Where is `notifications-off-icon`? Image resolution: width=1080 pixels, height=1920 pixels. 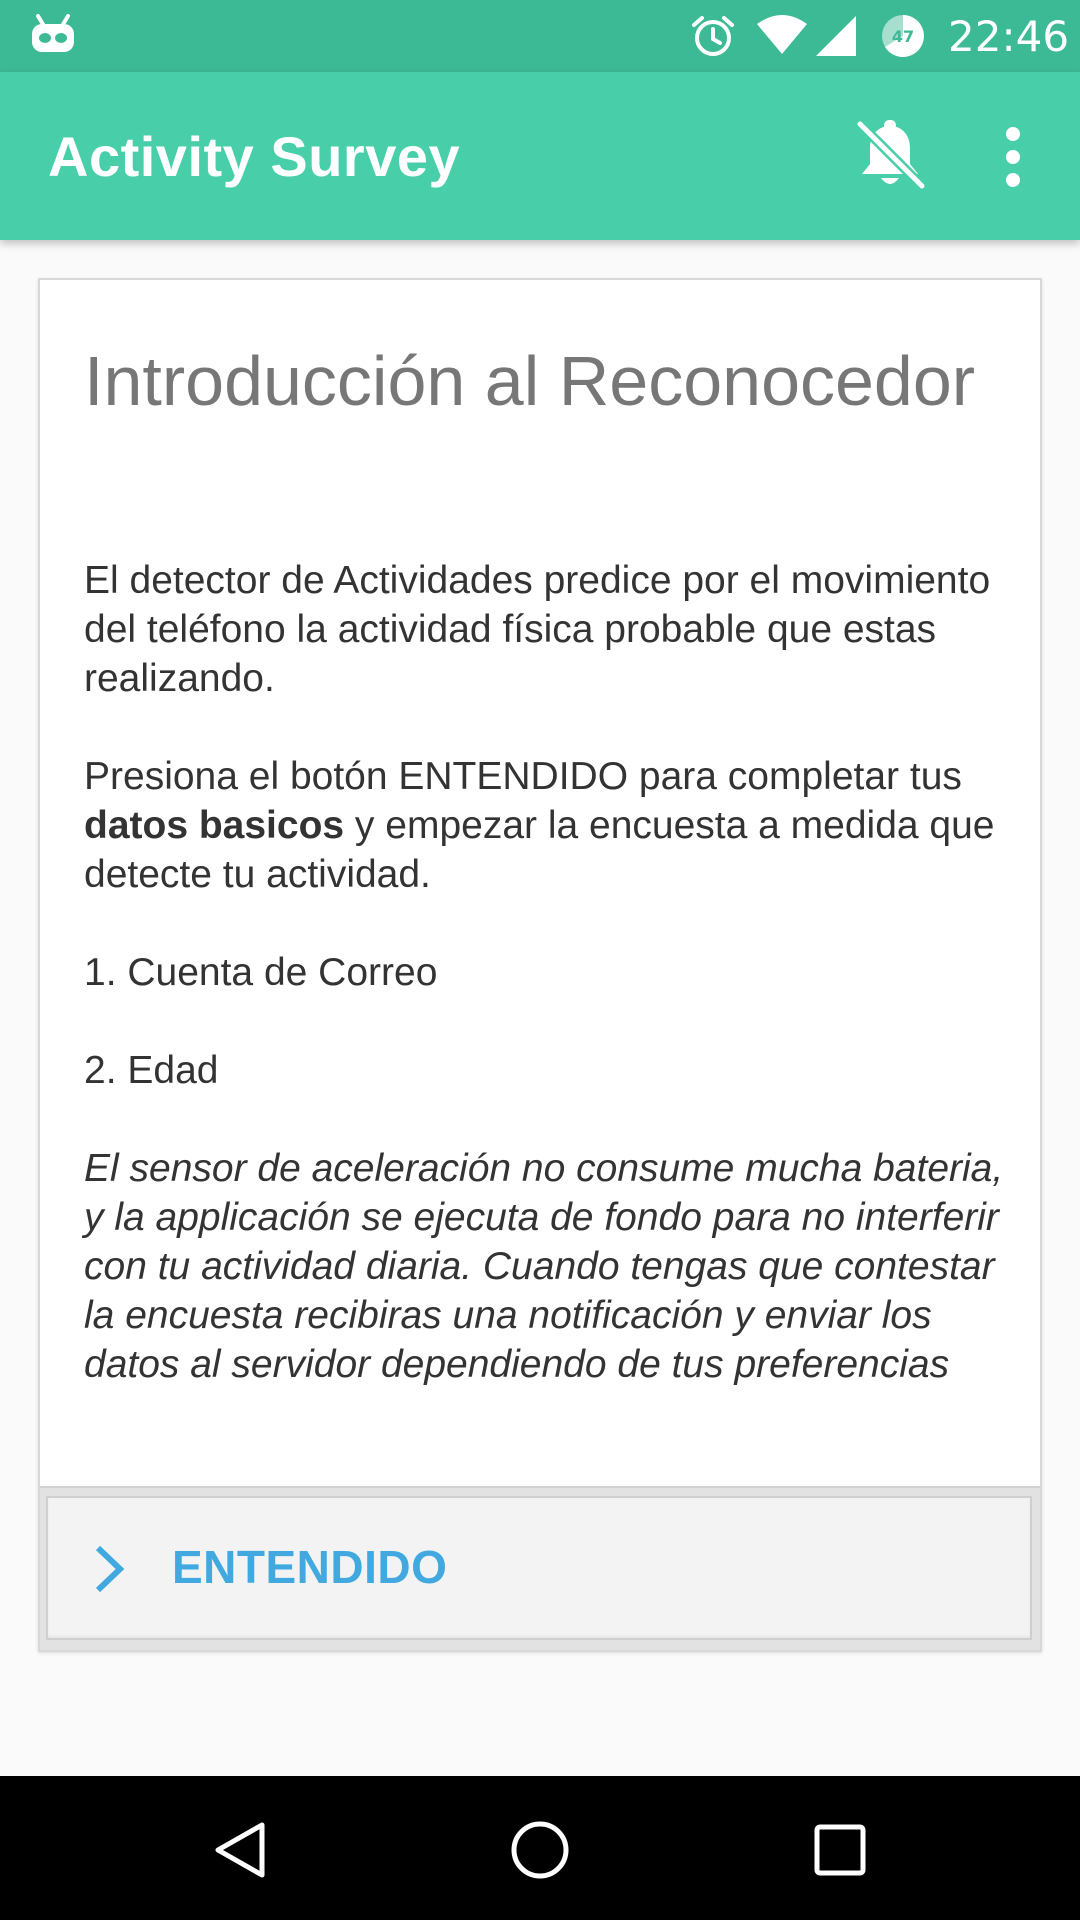
notifications-off-icon is located at coordinates (890, 156).